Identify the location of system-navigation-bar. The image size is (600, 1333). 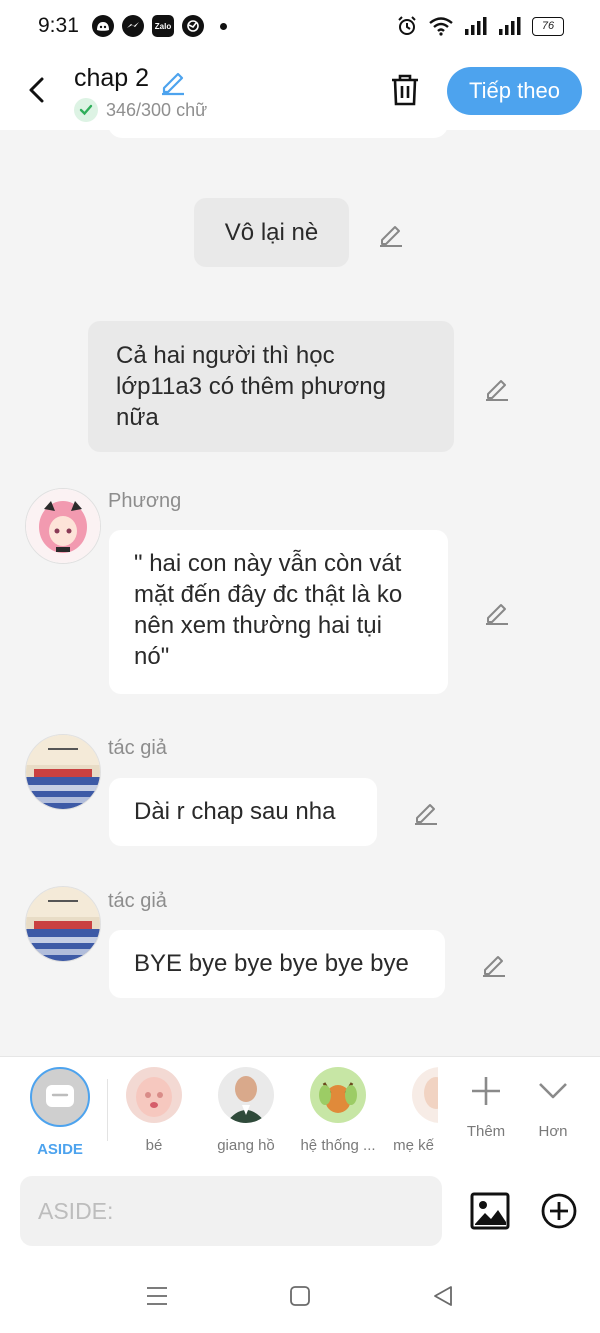
(300, 1296).